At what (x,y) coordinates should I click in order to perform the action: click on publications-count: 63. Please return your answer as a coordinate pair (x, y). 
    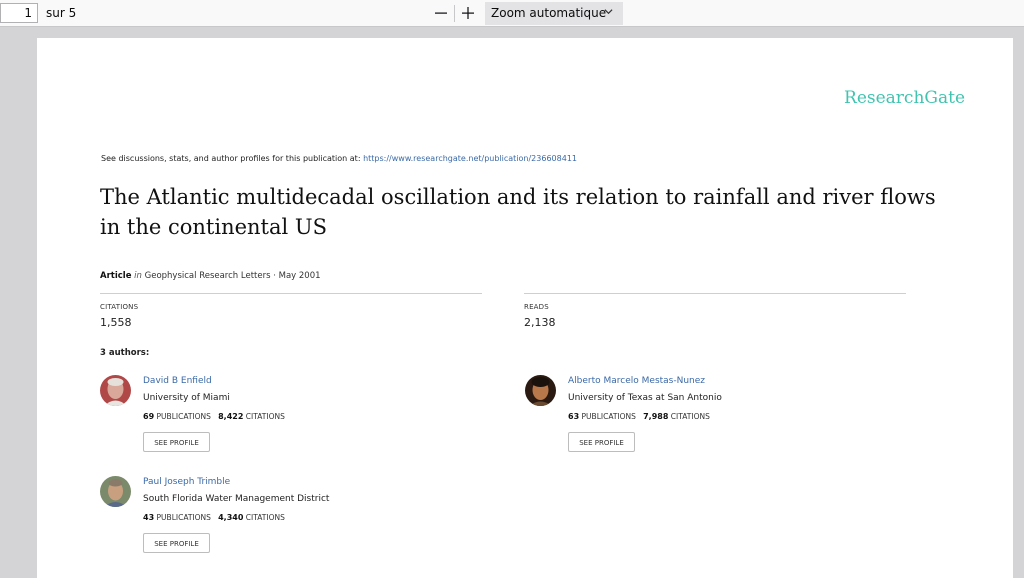
    Looking at the image, I should click on (574, 416).